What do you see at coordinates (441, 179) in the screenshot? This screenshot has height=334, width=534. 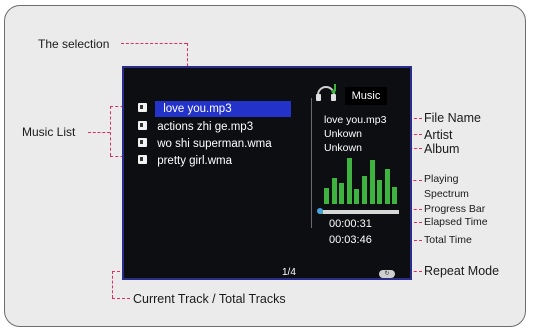 I see `label-playing: Playing` at bounding box center [441, 179].